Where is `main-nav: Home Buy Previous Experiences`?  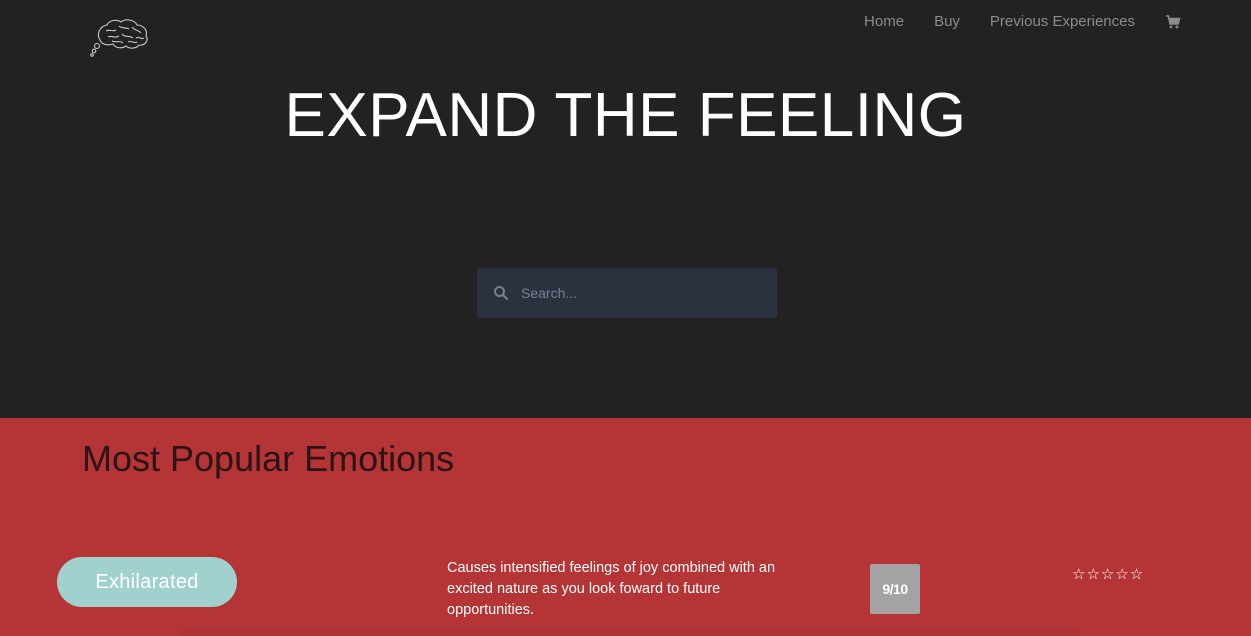
main-nav: Home Buy Previous Experiences is located at coordinates (1007, 21).